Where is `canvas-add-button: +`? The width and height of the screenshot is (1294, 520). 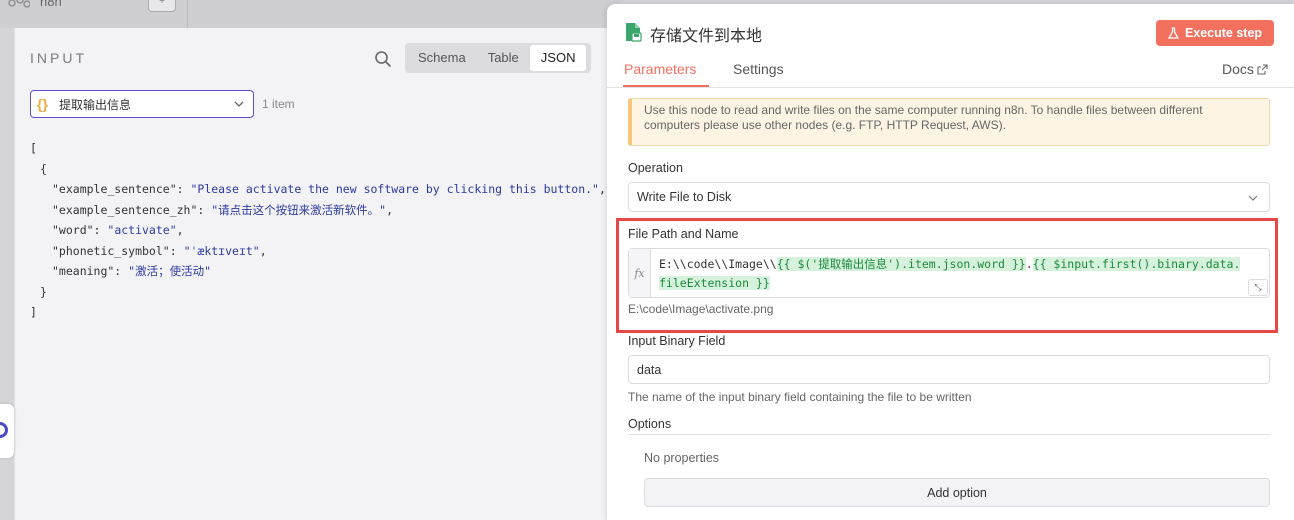
canvas-add-button: + is located at coordinates (162, 6).